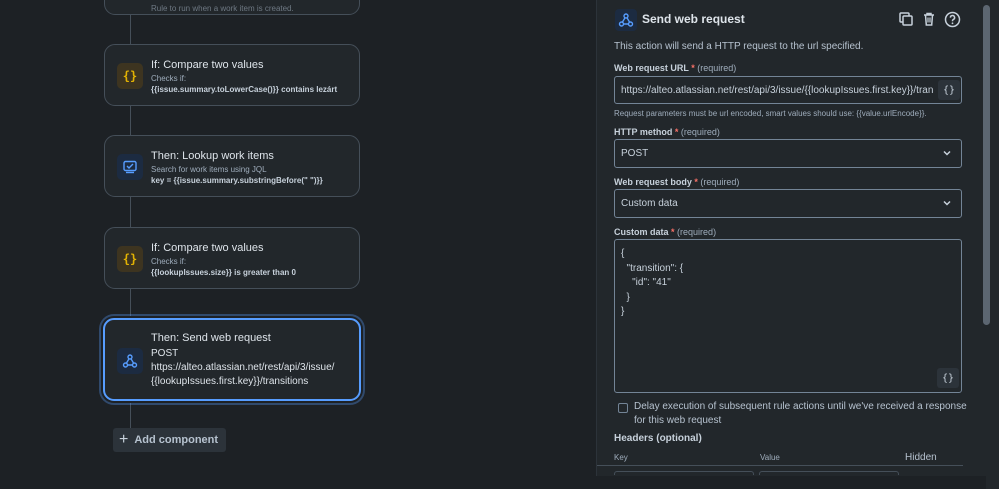  I want to click on body-label-text: Web request body, so click(653, 182).